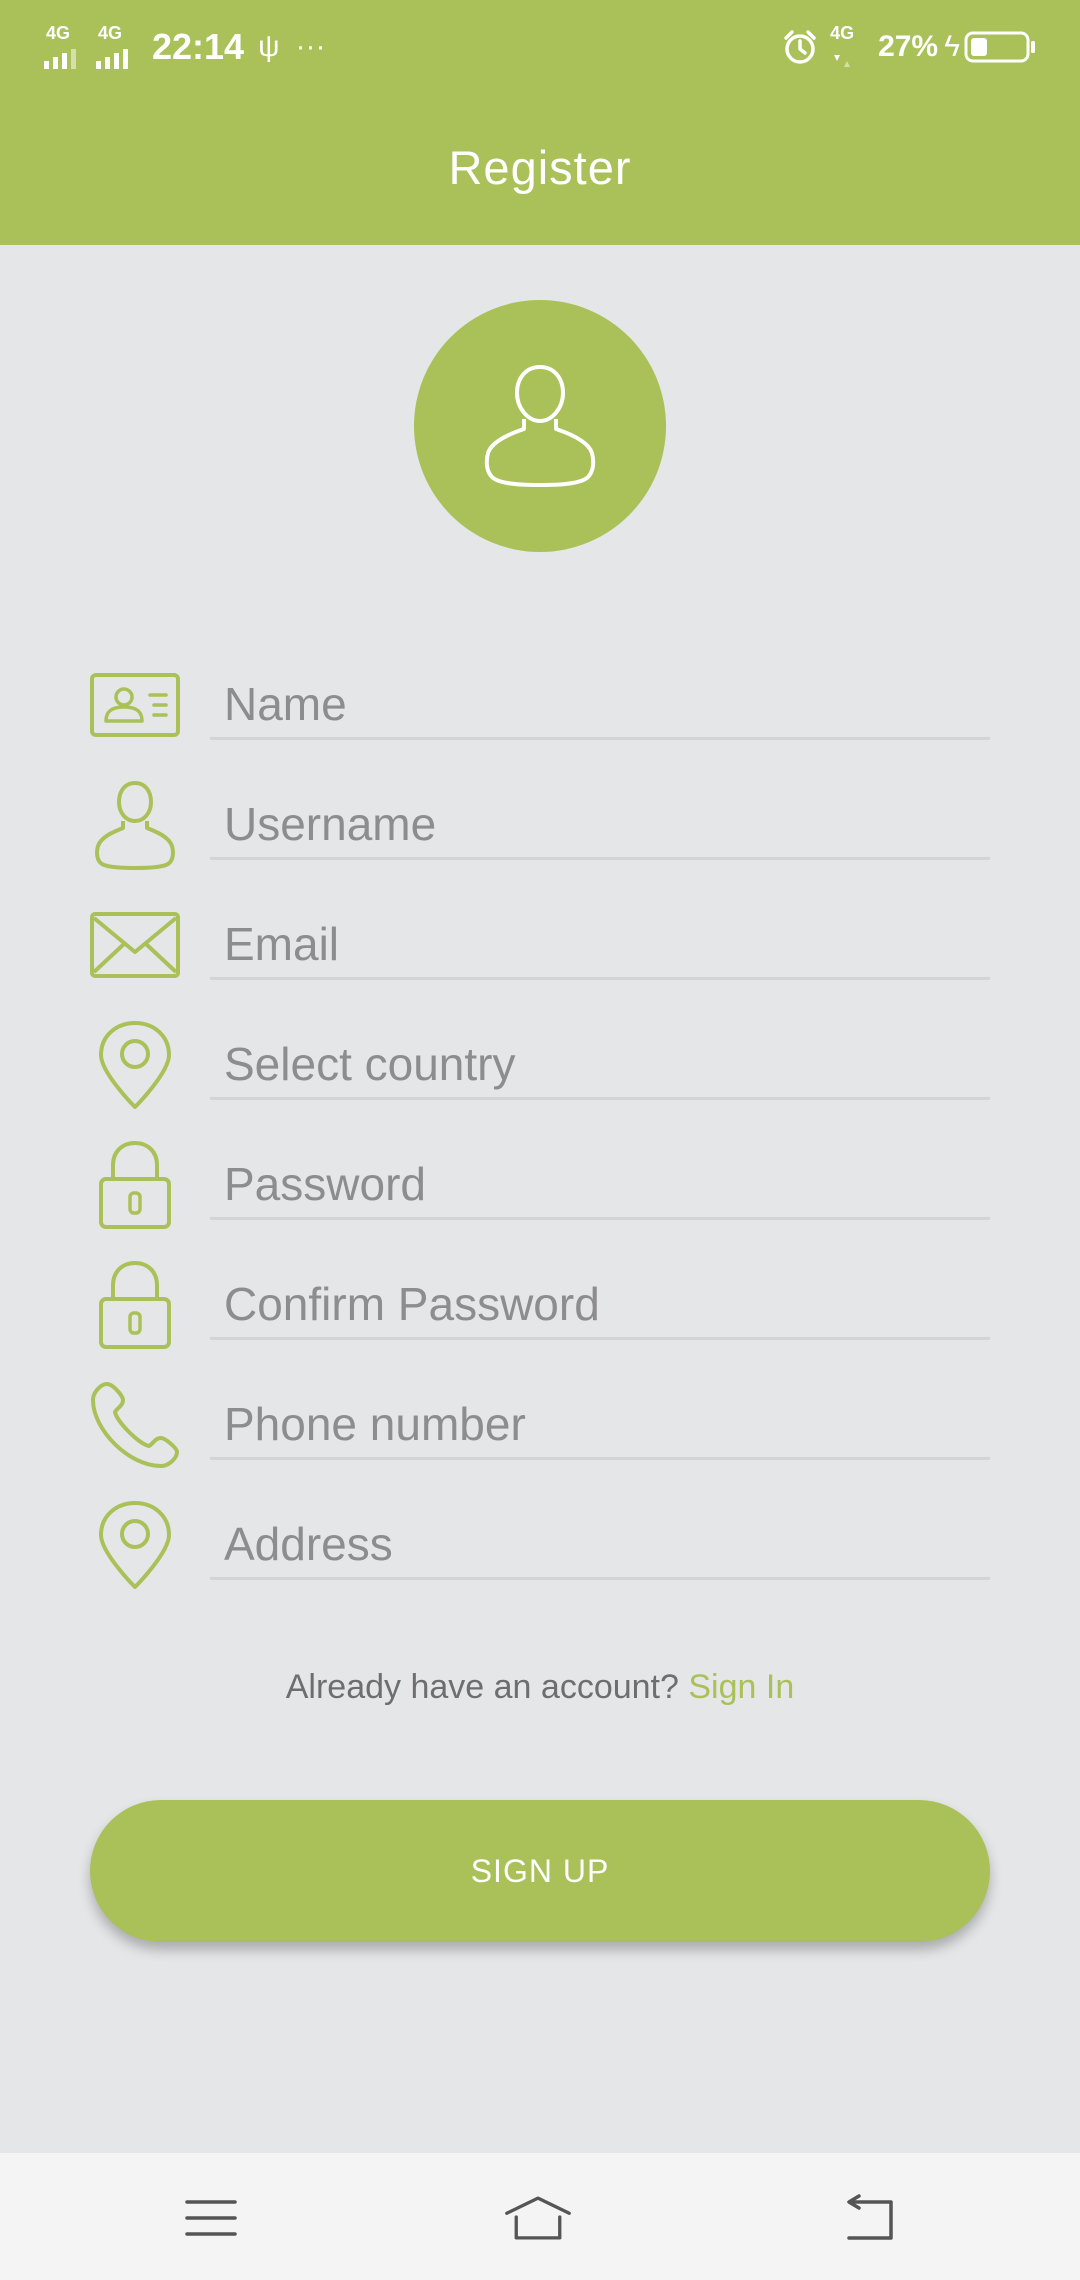 This screenshot has height=2280, width=1080. Describe the element at coordinates (846, 46) in the screenshot. I see `data-signal-icon: 4G` at that location.